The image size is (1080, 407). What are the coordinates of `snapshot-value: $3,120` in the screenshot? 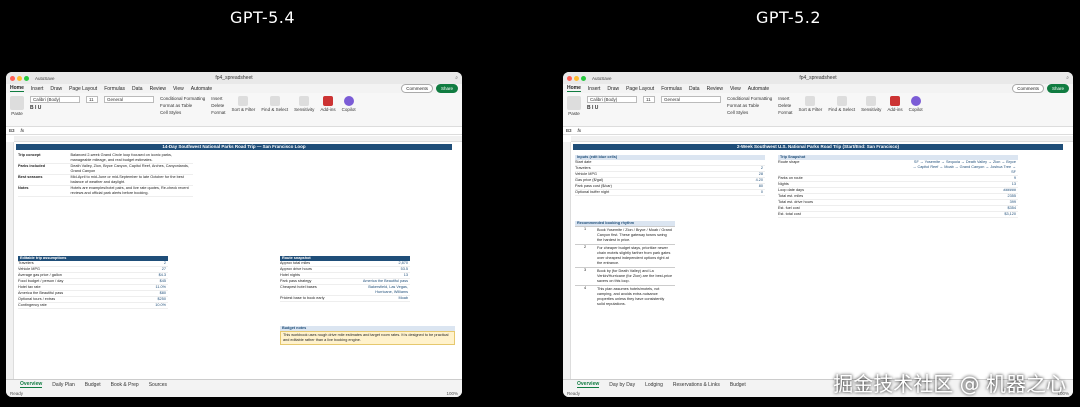 It's located at (964, 214).